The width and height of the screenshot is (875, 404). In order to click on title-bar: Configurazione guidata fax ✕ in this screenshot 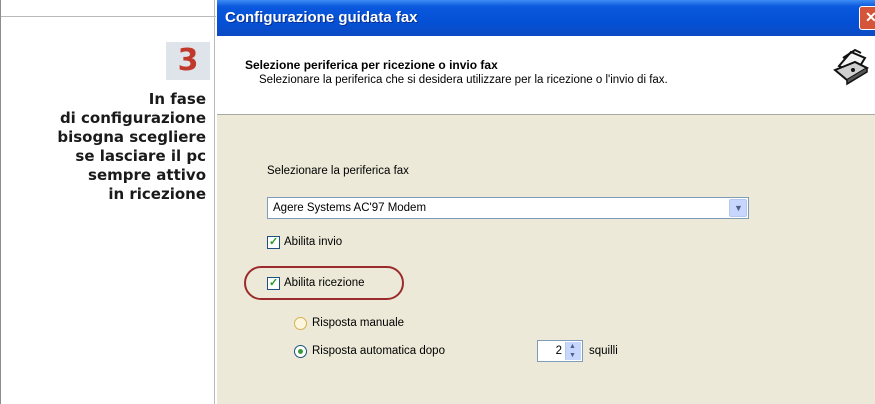, I will do `click(546, 18)`.